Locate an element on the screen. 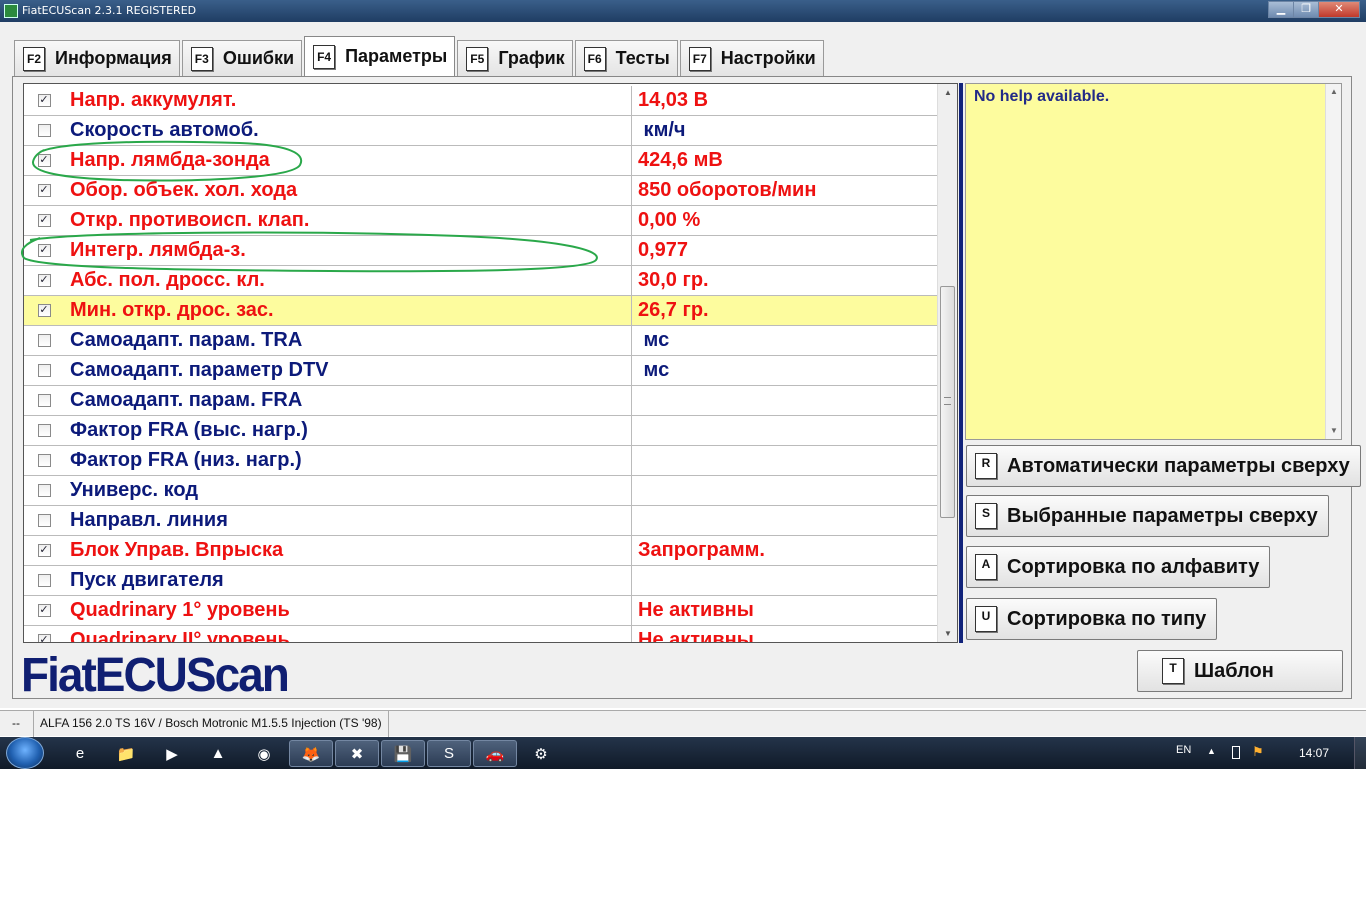 The height and width of the screenshot is (900, 1366). parameter-row: ✓ Quadrinary 1° уровень Не активны is located at coordinates (480, 611).